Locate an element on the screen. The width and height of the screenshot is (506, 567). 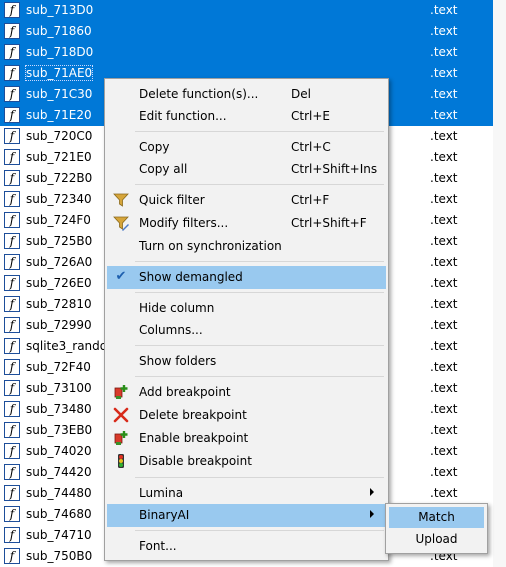
menu-item-delete-function: Delete function(s)... Del is located at coordinates (246, 94).